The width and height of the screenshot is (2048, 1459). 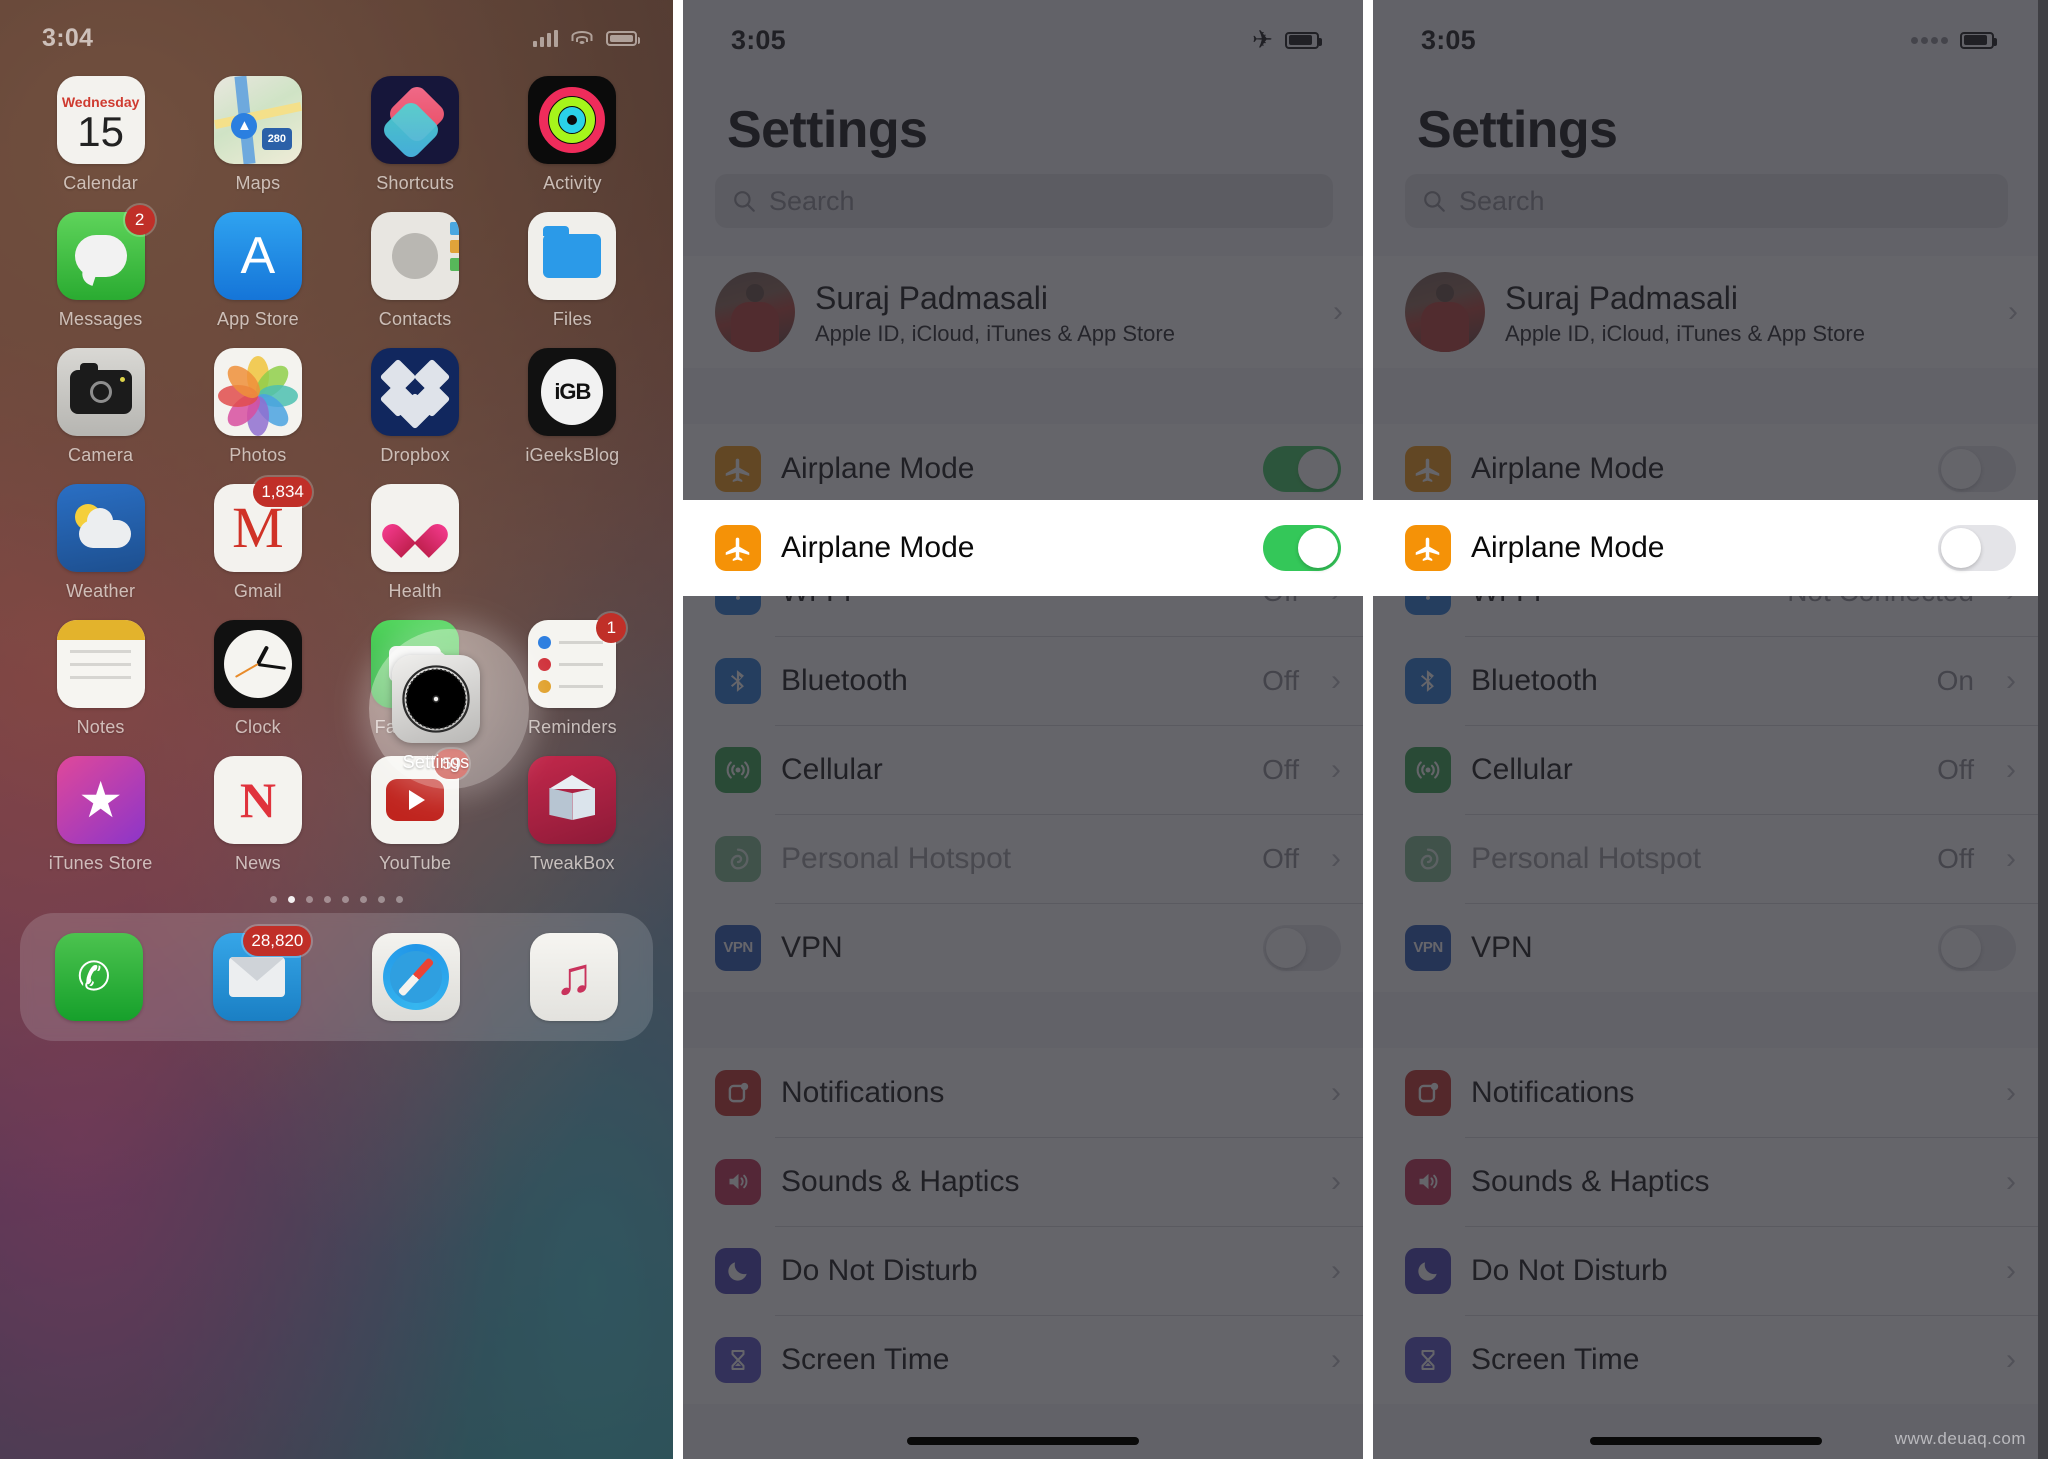 What do you see at coordinates (572, 392) in the screenshot?
I see `igb-logo-text: iGB` at bounding box center [572, 392].